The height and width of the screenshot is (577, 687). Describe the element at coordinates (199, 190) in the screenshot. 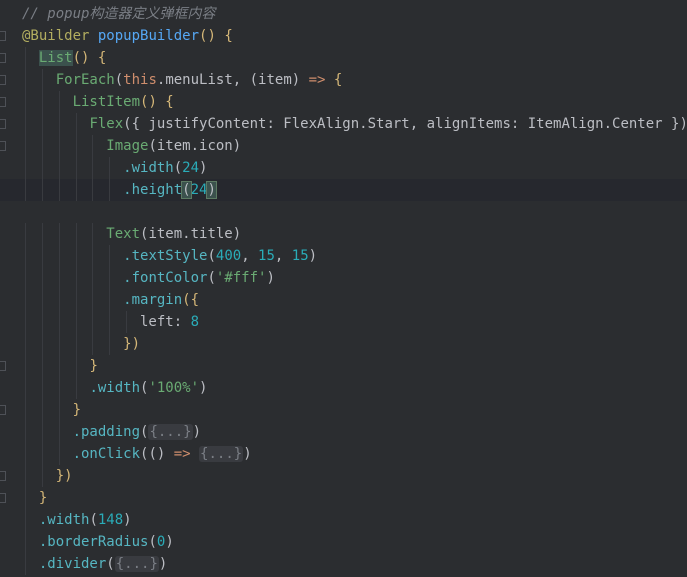

I see `code-token: 24` at that location.